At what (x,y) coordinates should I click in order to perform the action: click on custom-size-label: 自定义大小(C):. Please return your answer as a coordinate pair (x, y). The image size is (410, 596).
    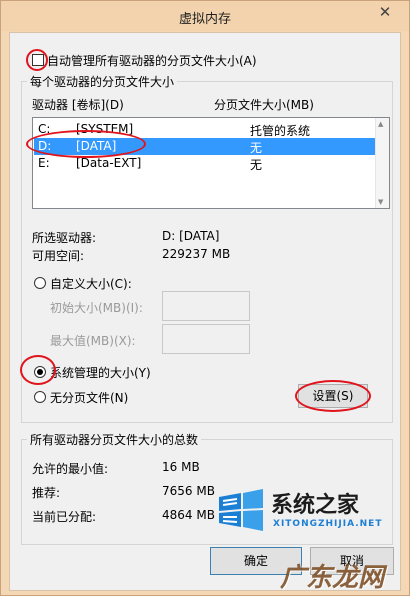
    Looking at the image, I should click on (91, 284).